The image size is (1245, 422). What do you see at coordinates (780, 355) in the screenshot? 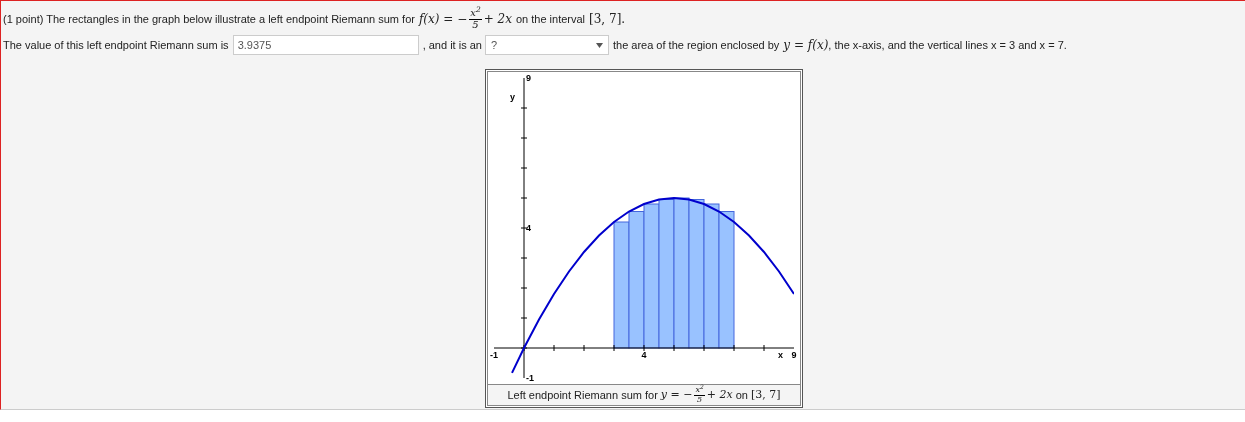
I see `axis-label: x` at bounding box center [780, 355].